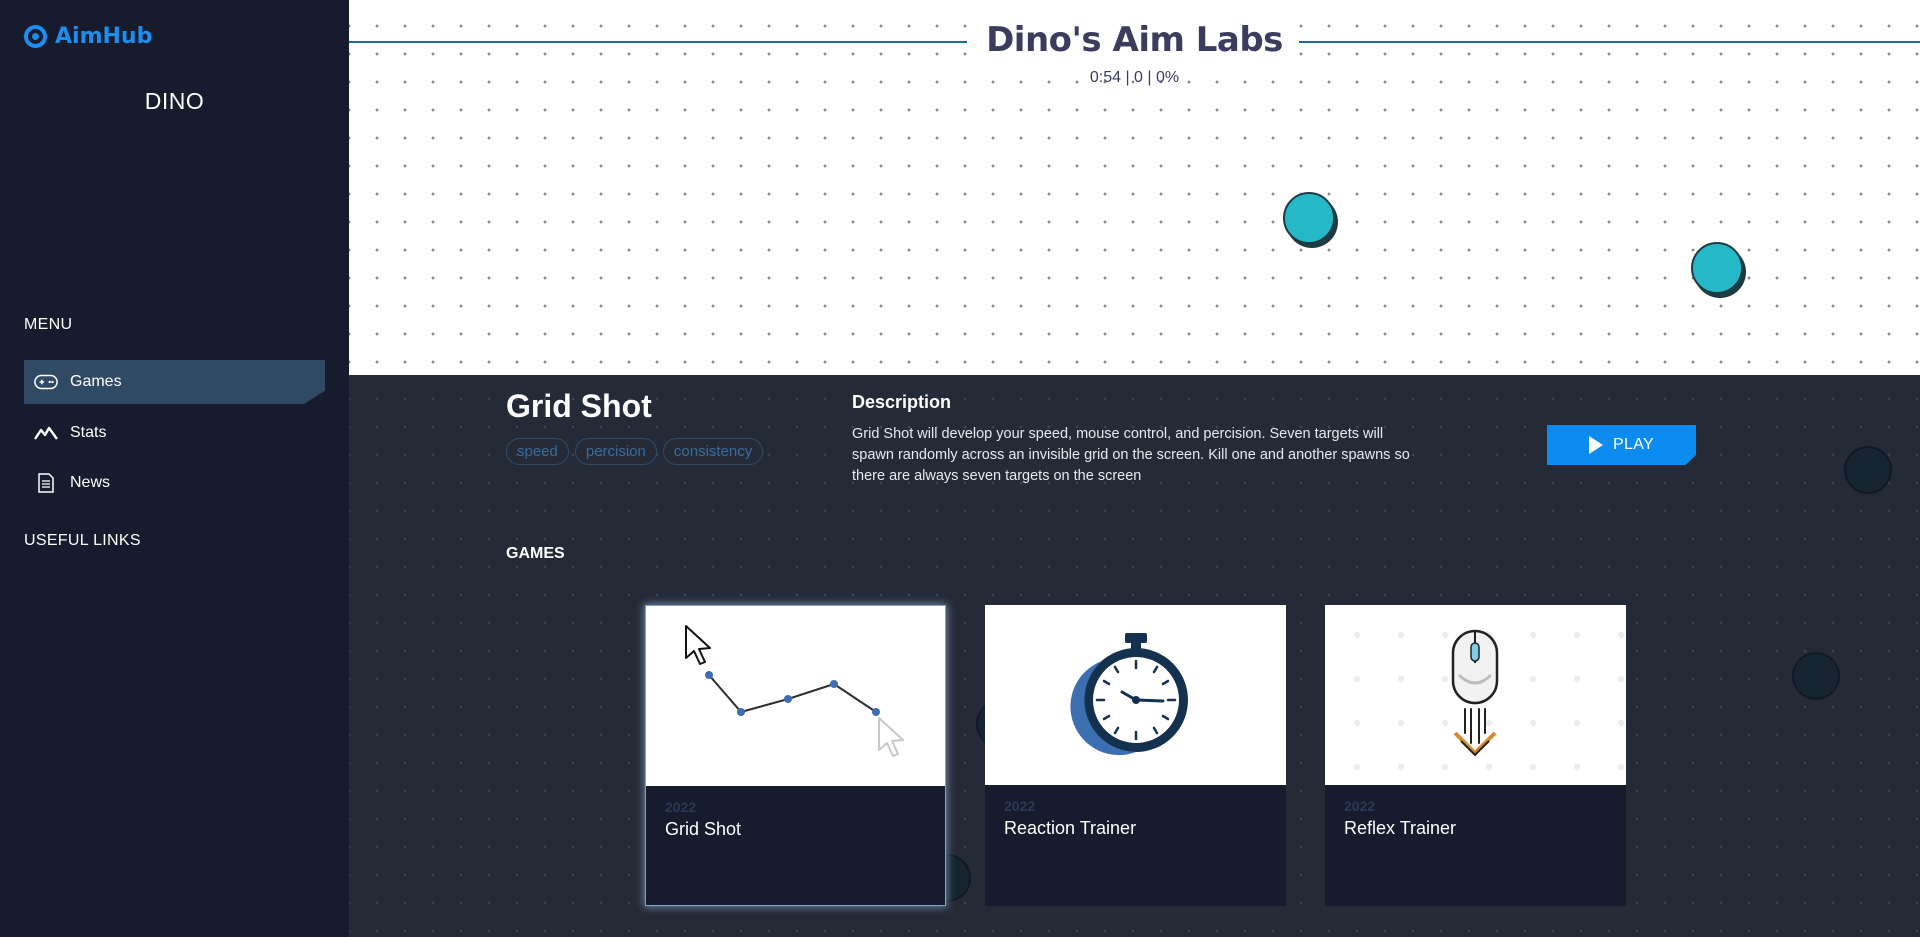 The image size is (1920, 937). What do you see at coordinates (1596, 445) in the screenshot?
I see `play-icon` at bounding box center [1596, 445].